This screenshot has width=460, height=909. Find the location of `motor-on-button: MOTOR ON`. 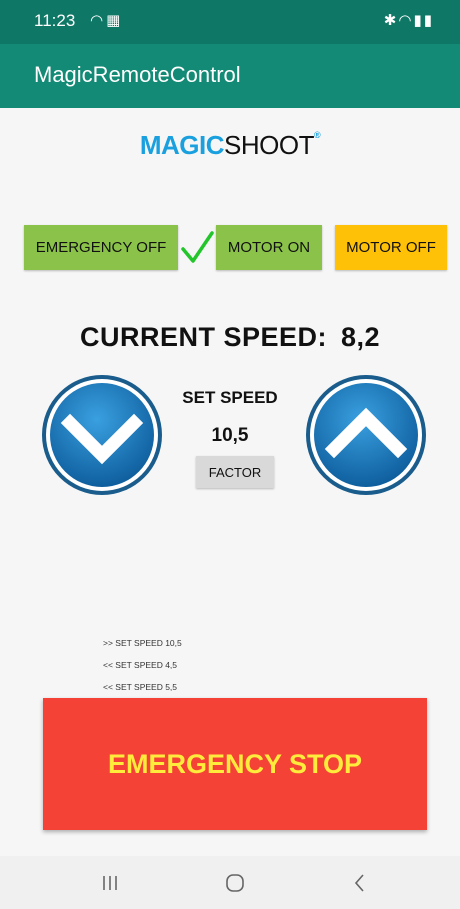

motor-on-button: MOTOR ON is located at coordinates (269, 247).